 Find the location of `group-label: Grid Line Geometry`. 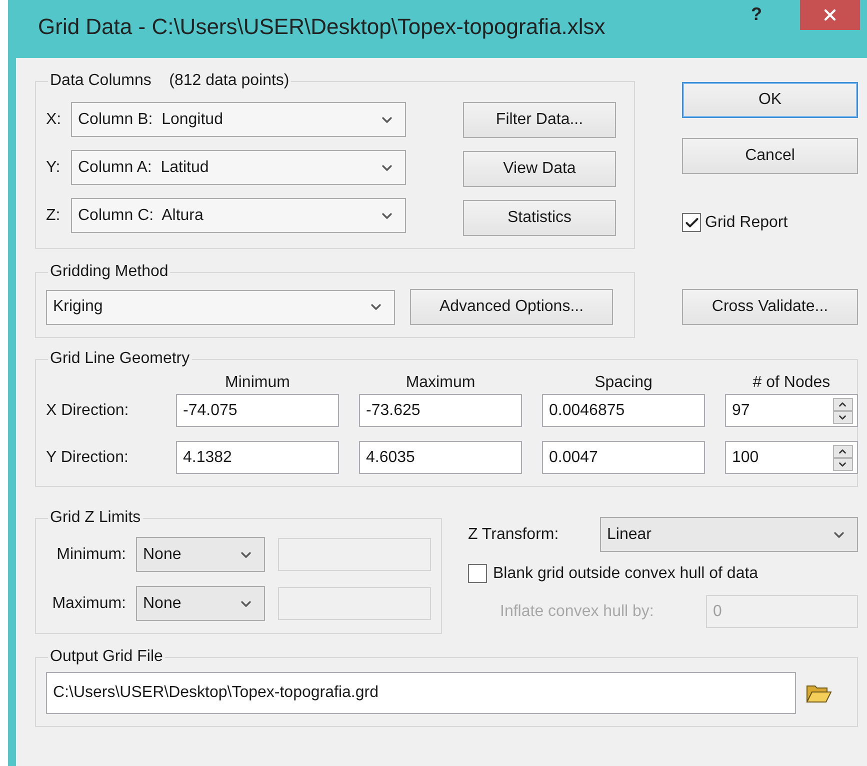

group-label: Grid Line Geometry is located at coordinates (120, 359).